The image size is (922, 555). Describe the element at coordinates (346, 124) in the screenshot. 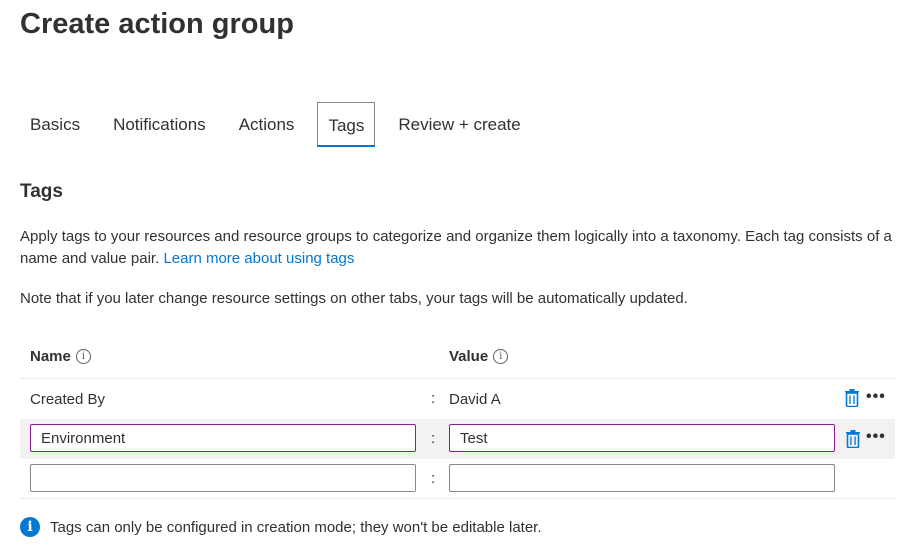

I see `tab-tags: Tags` at that location.